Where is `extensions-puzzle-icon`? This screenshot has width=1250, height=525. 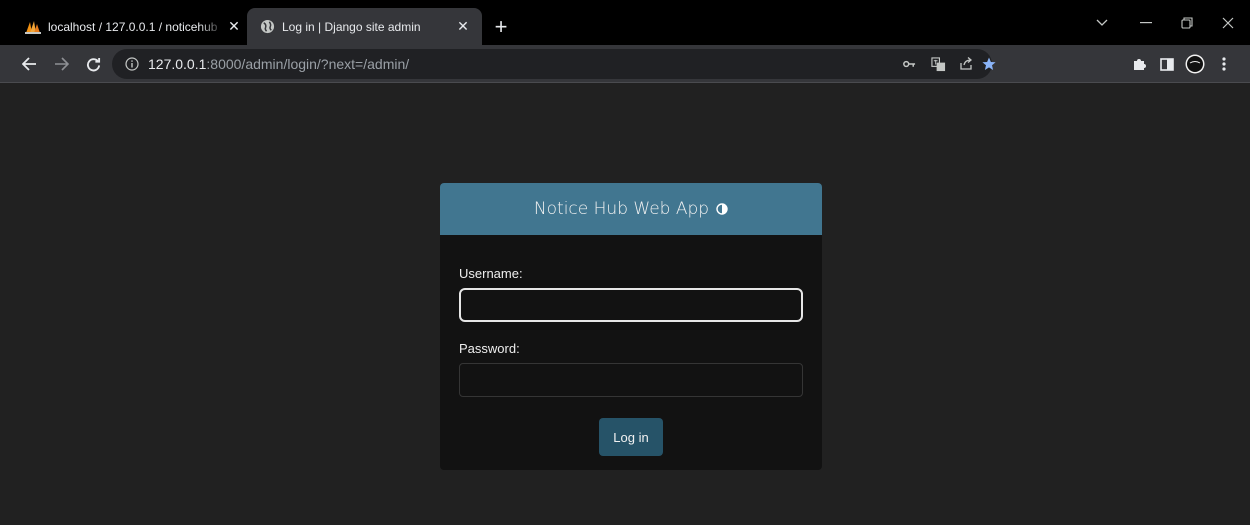 extensions-puzzle-icon is located at coordinates (1139, 64).